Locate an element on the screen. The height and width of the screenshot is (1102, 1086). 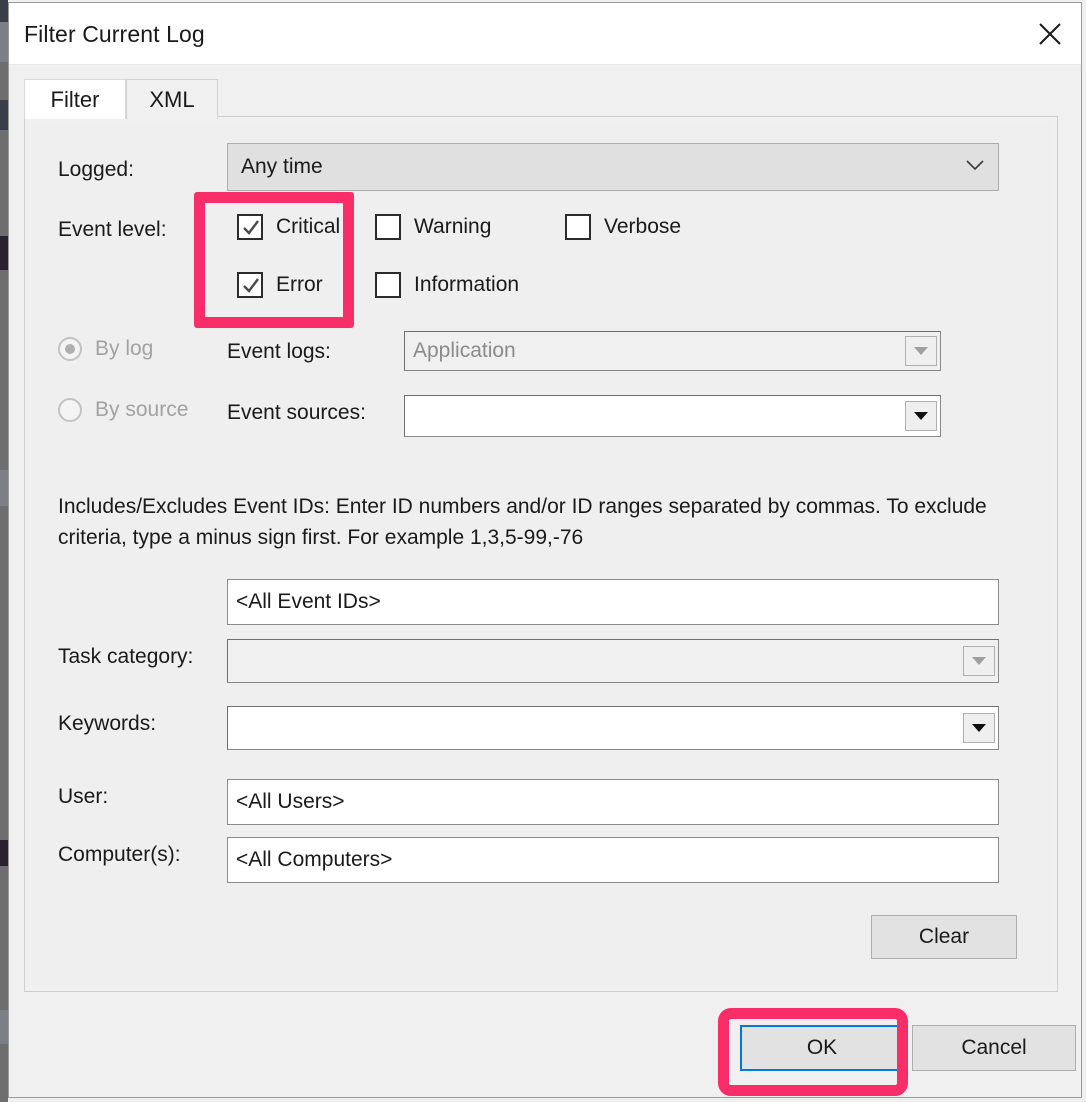
event-level-label: Event level: is located at coordinates (112, 229).